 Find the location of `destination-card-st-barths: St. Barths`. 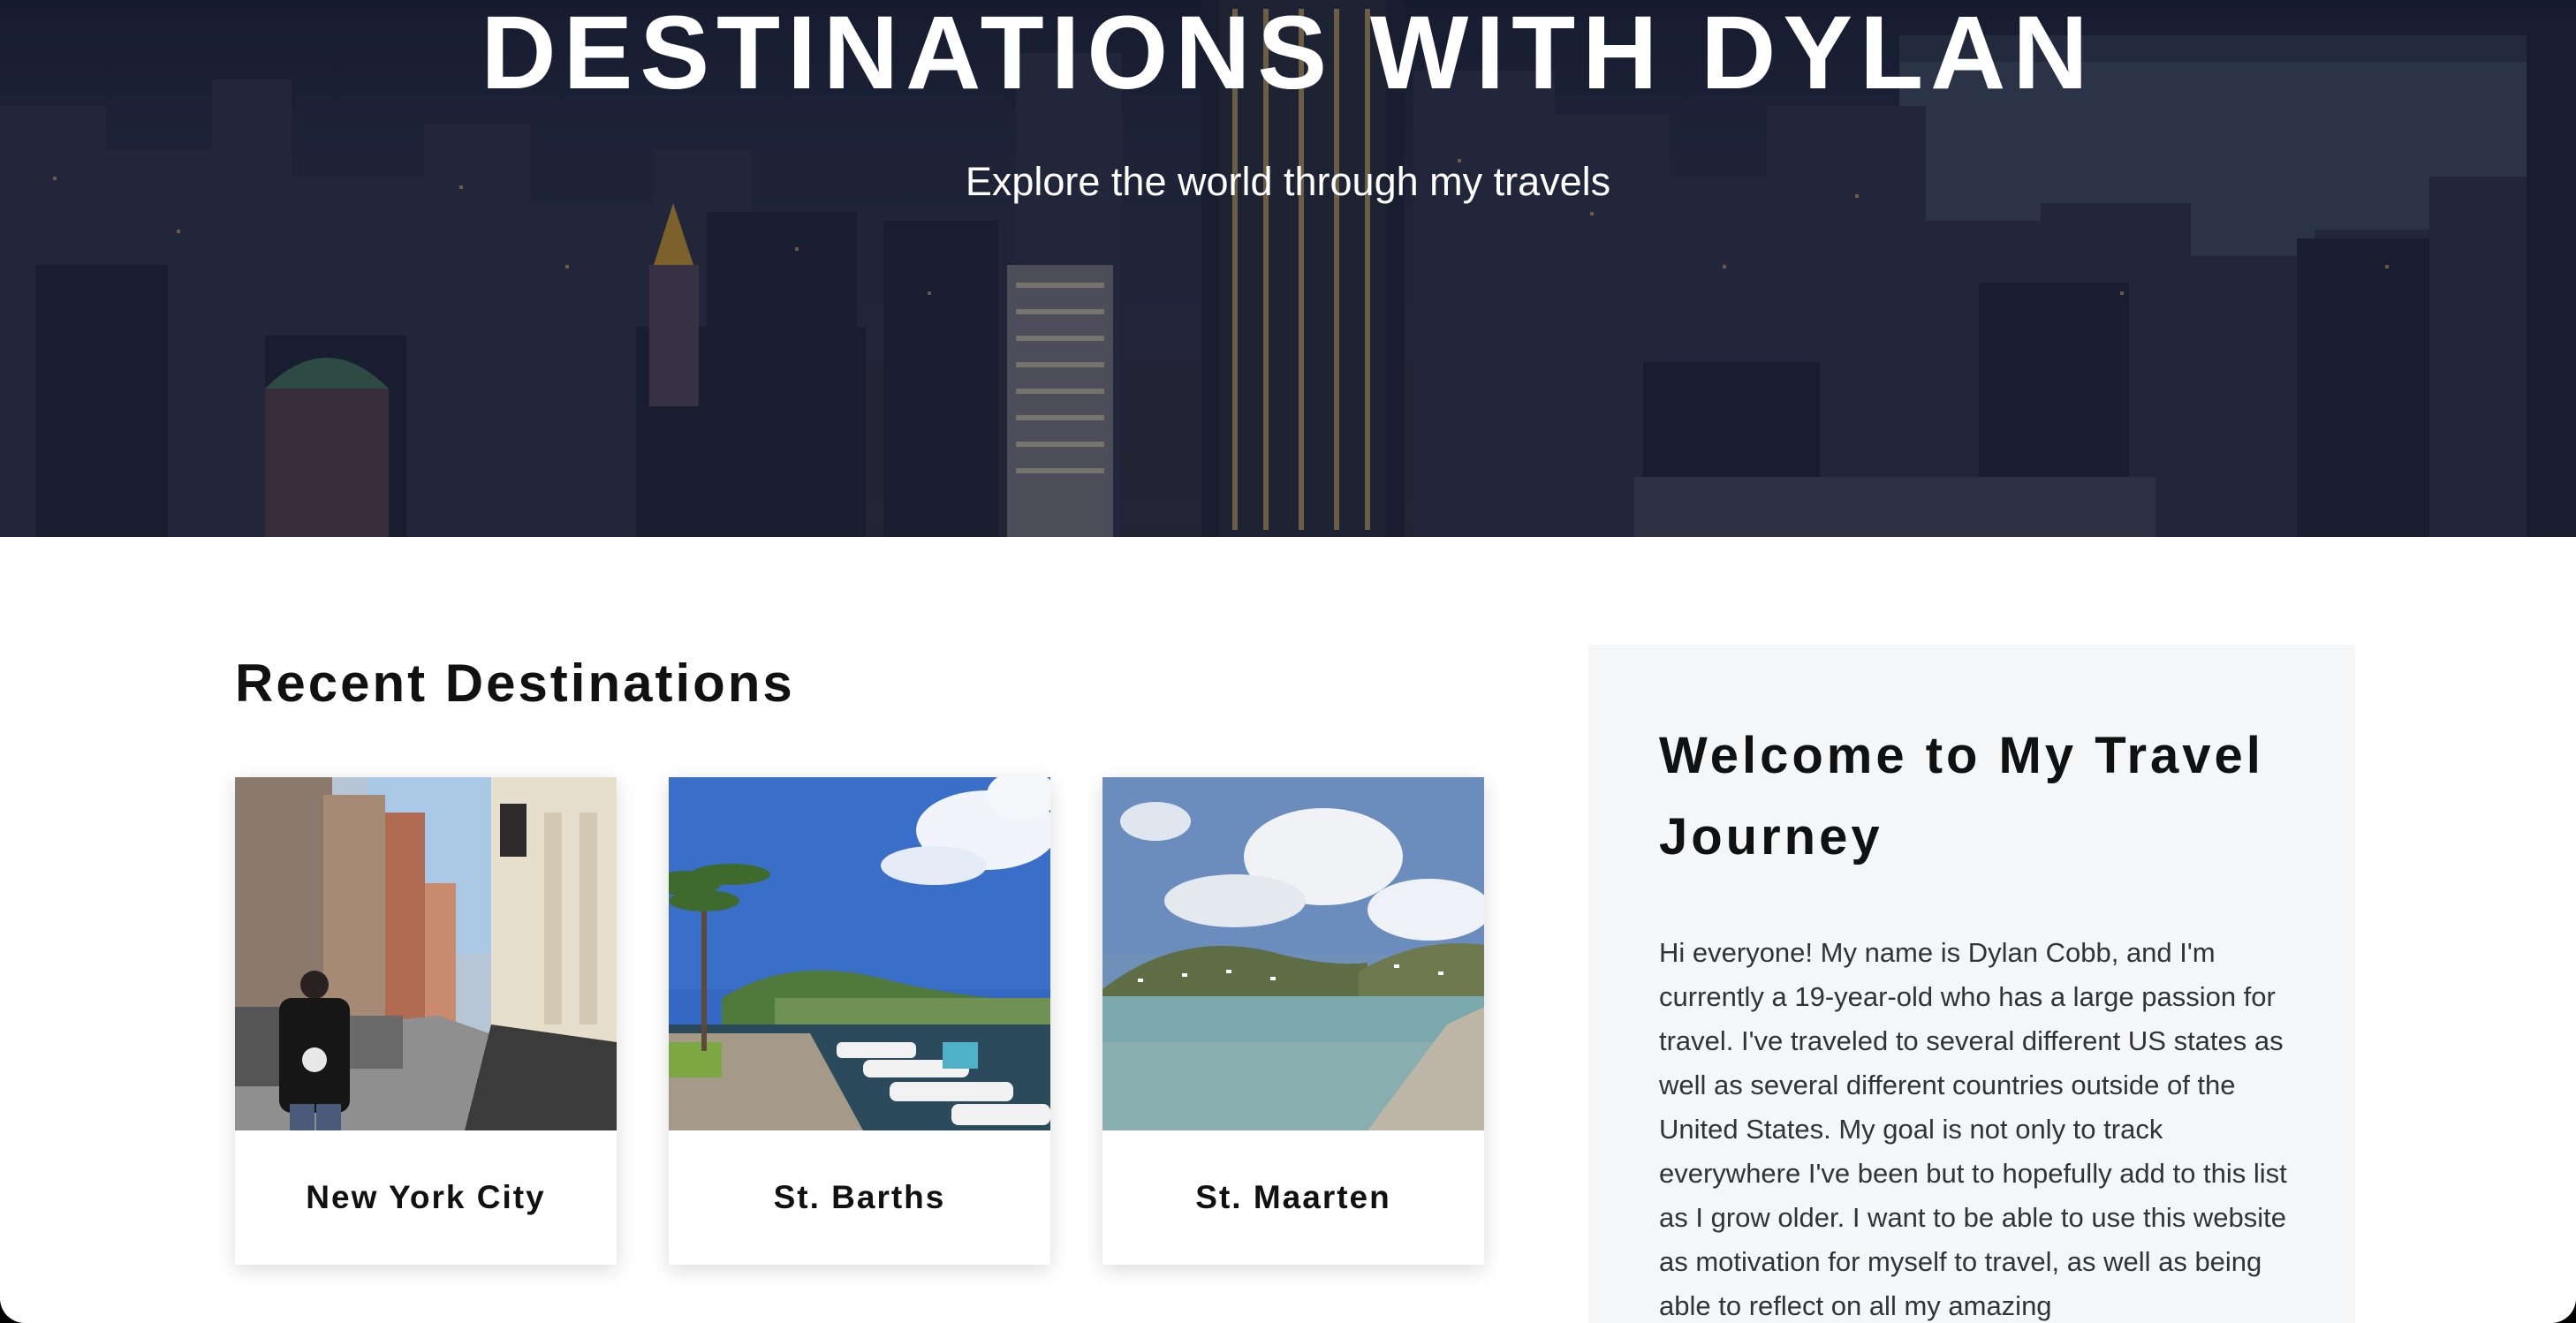

destination-card-st-barths: St. Barths is located at coordinates (860, 1021).